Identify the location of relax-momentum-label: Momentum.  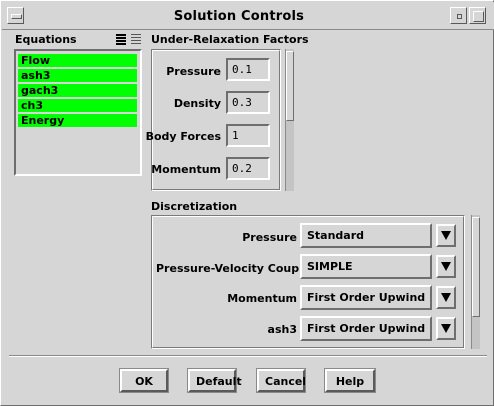
(186, 169).